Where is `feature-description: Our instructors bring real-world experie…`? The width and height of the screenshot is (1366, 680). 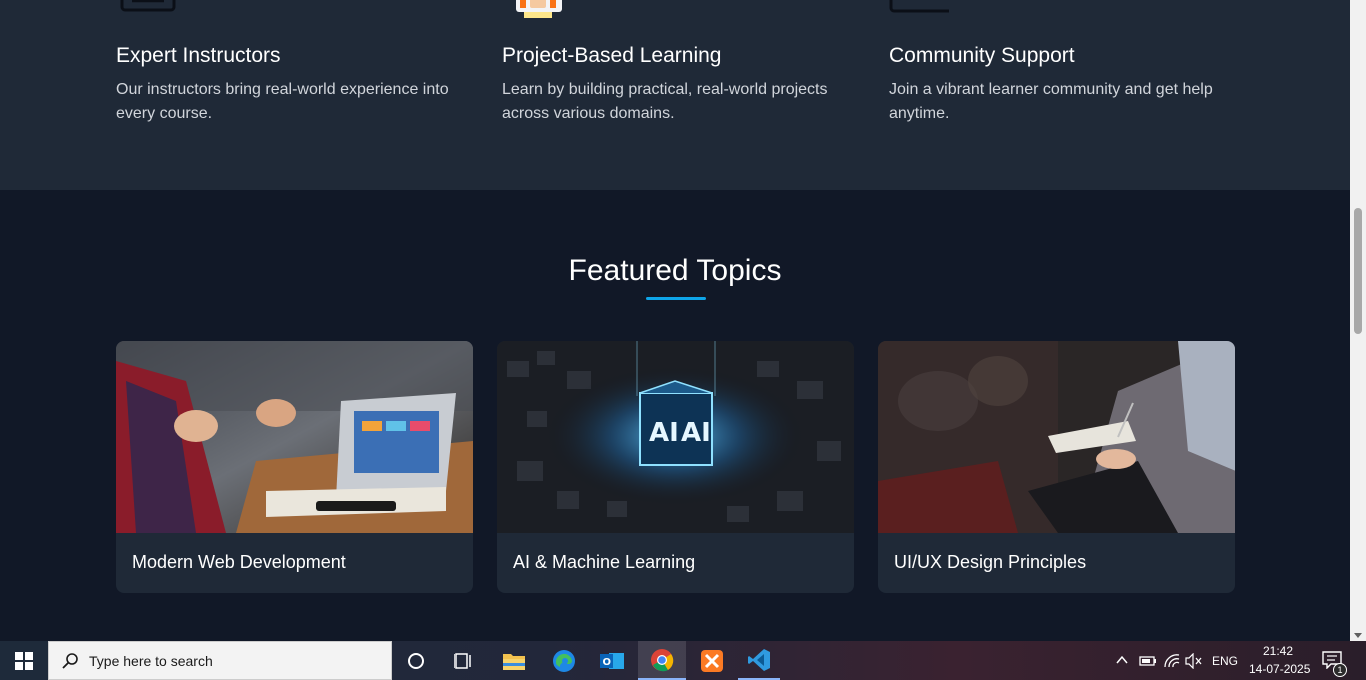 feature-description: Our instructors bring real-world experie… is located at coordinates (282, 101).